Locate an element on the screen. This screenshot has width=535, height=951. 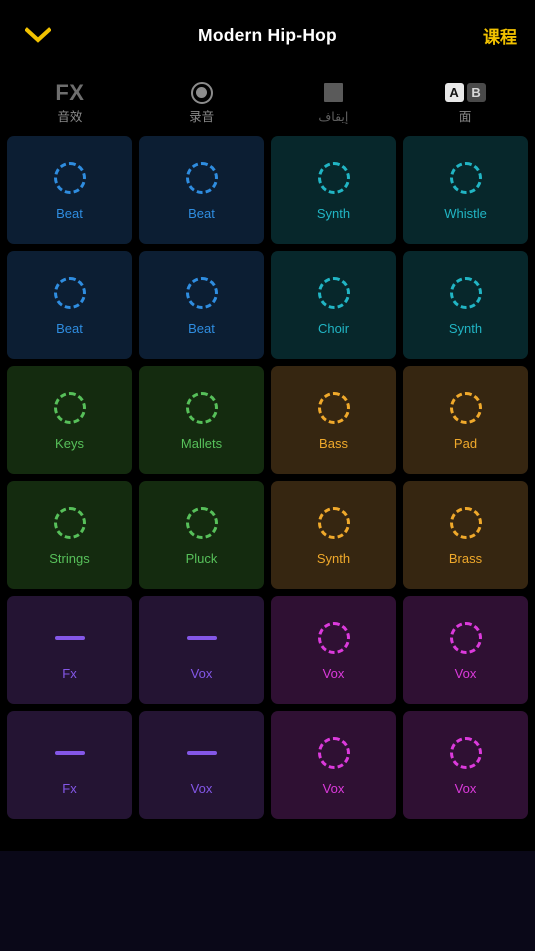
pad-cell: Keys is located at coordinates (69, 420).